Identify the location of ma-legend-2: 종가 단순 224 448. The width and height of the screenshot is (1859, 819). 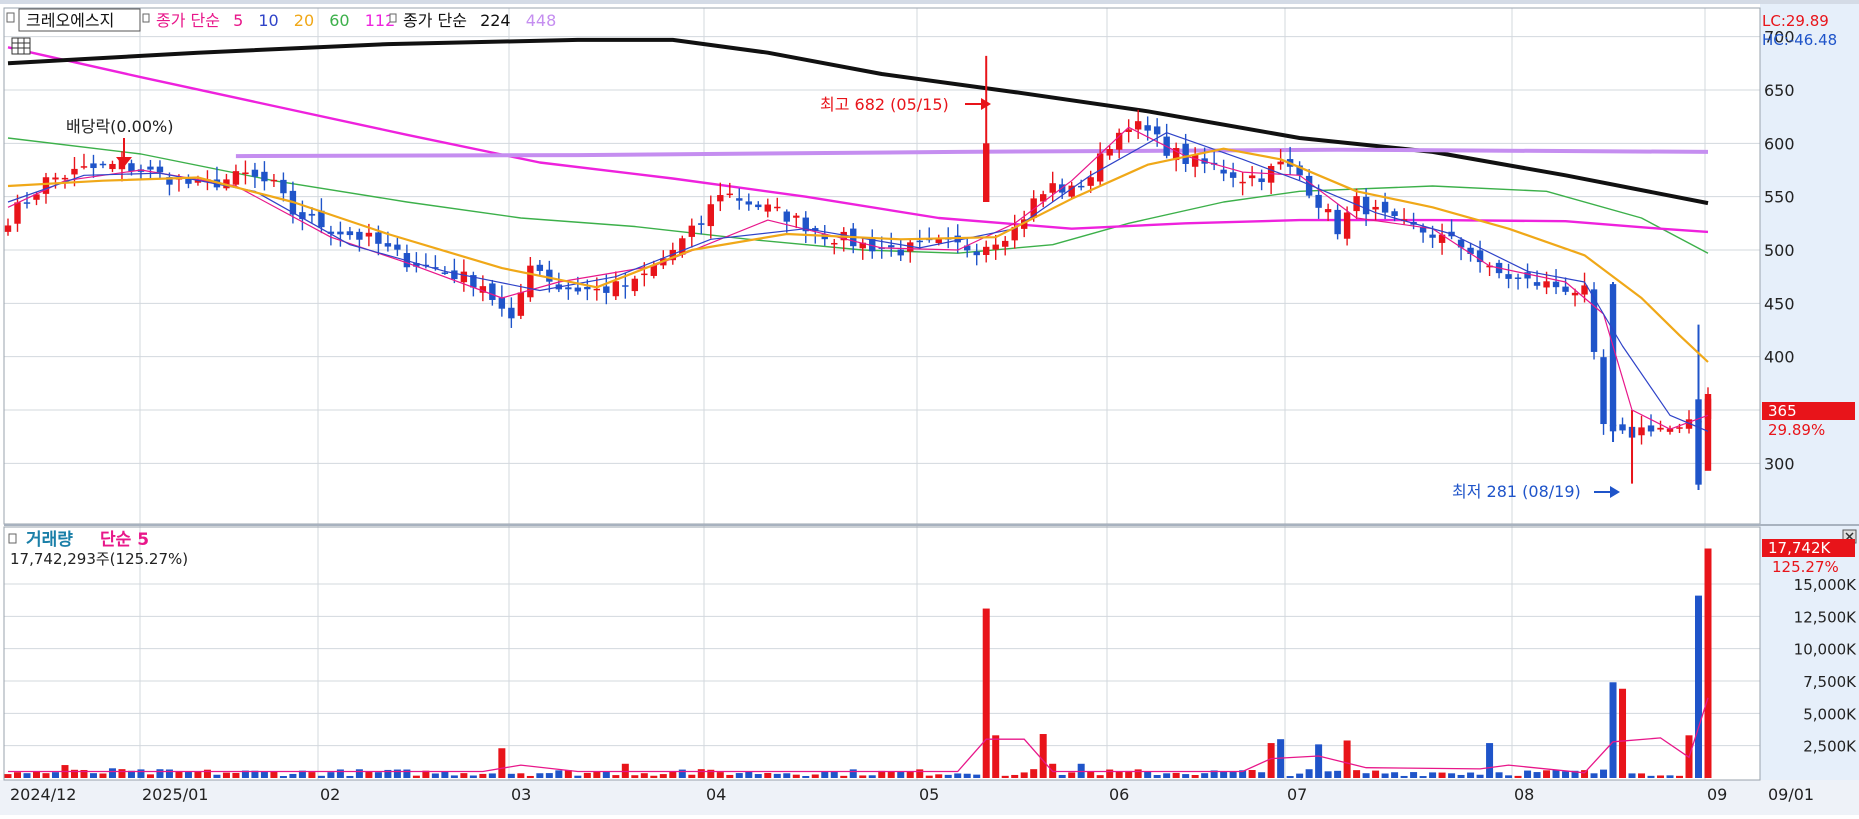
(479, 20).